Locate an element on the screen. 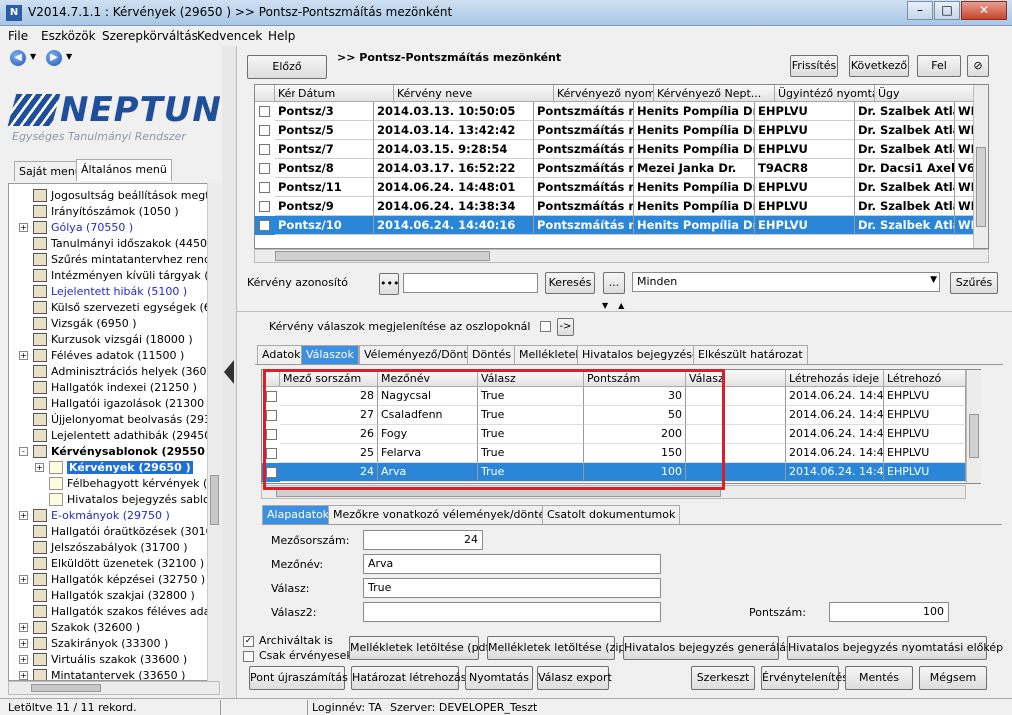 The image size is (1012, 715). official-entry-preview-button: Hivatalos bejegyzés nyomtatási előkép is located at coordinates (895, 648).